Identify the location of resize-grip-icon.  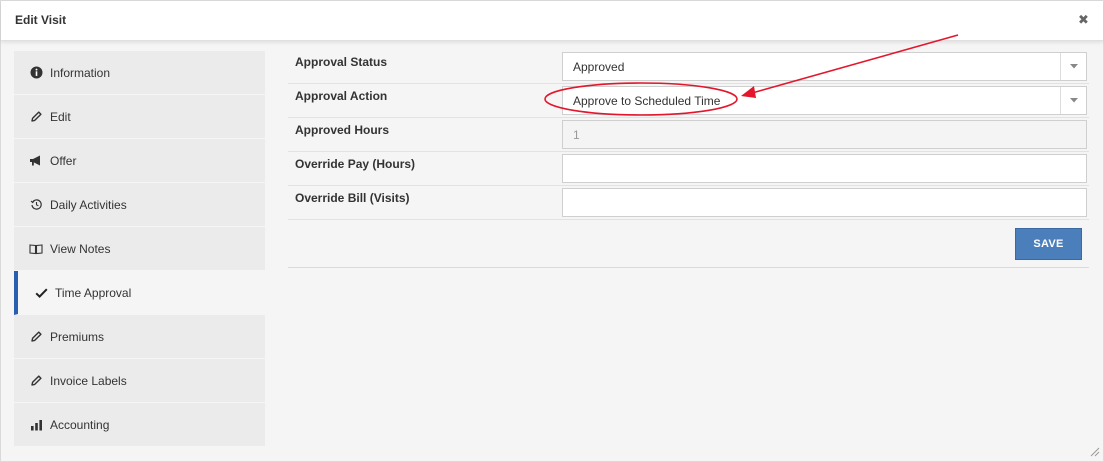
(1094, 451).